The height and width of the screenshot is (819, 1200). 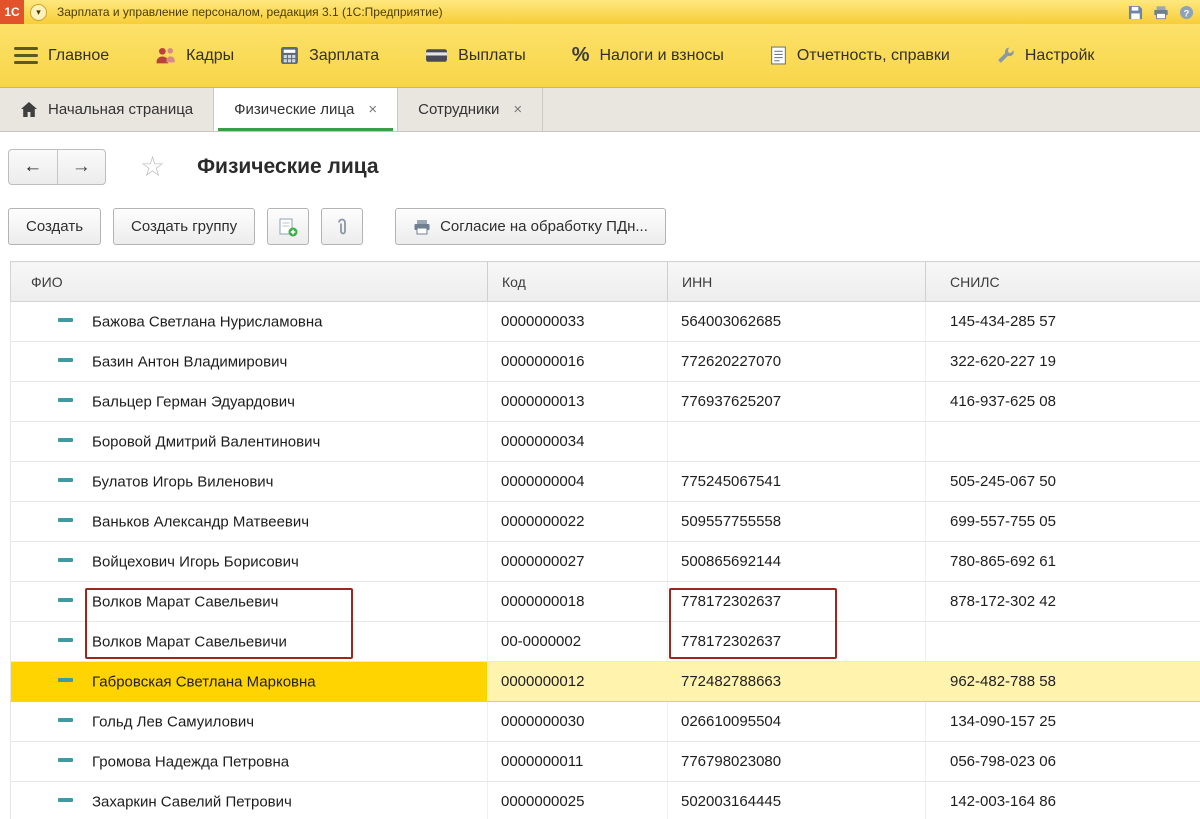 What do you see at coordinates (249, 361) in the screenshot?
I see `cell-fio: Базин Антон Владимирович` at bounding box center [249, 361].